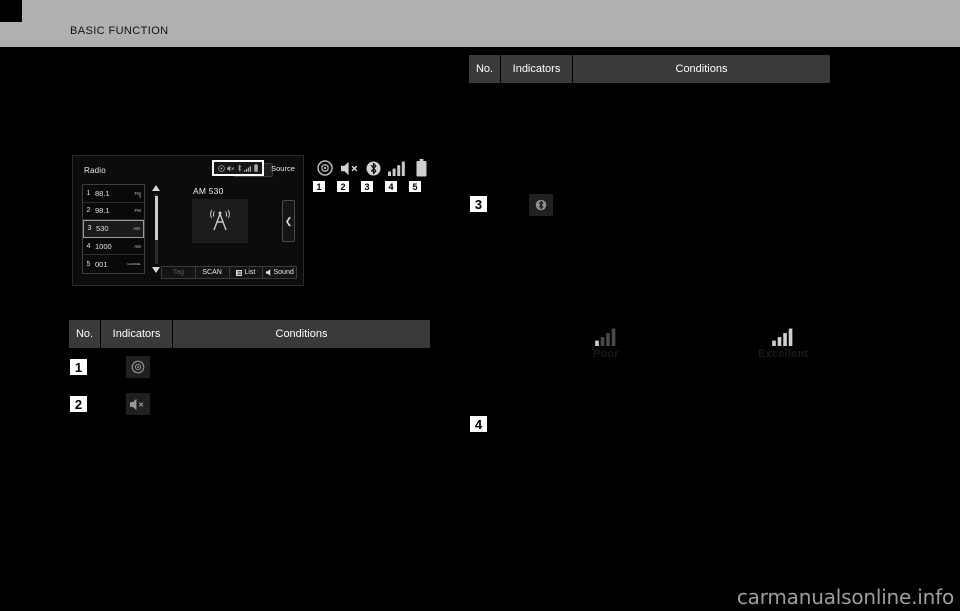 This screenshot has height=611, width=960. I want to click on scan-button: SCAN, so click(212, 272).